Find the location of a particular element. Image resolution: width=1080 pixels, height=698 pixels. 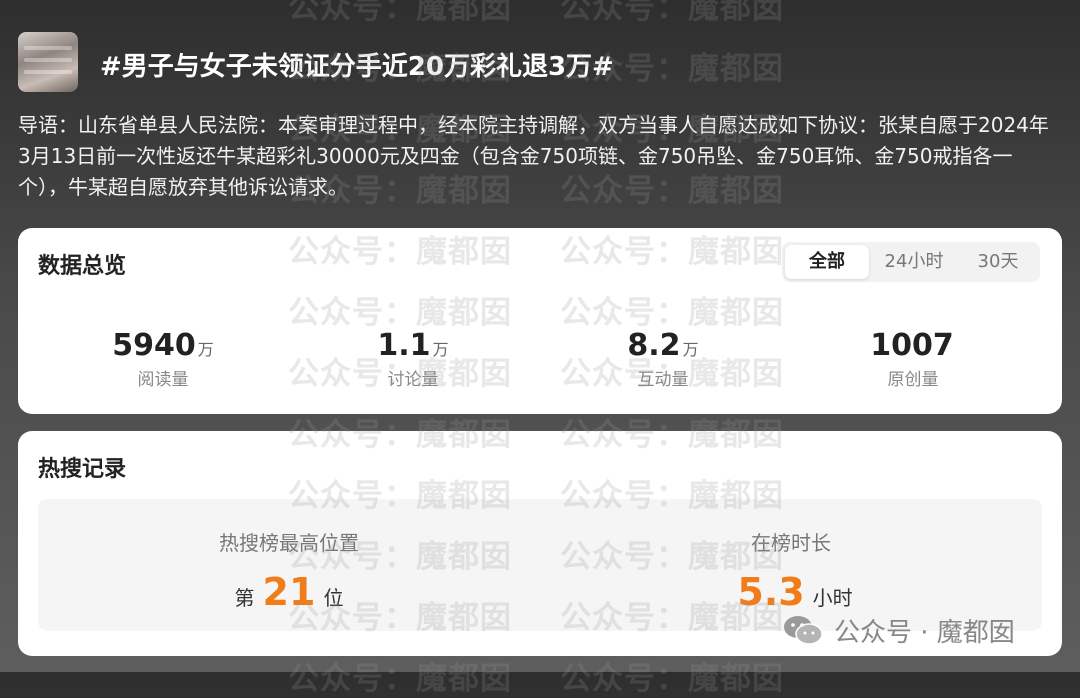

peak-rank-value-row: 第 21 位 is located at coordinates (289, 592).